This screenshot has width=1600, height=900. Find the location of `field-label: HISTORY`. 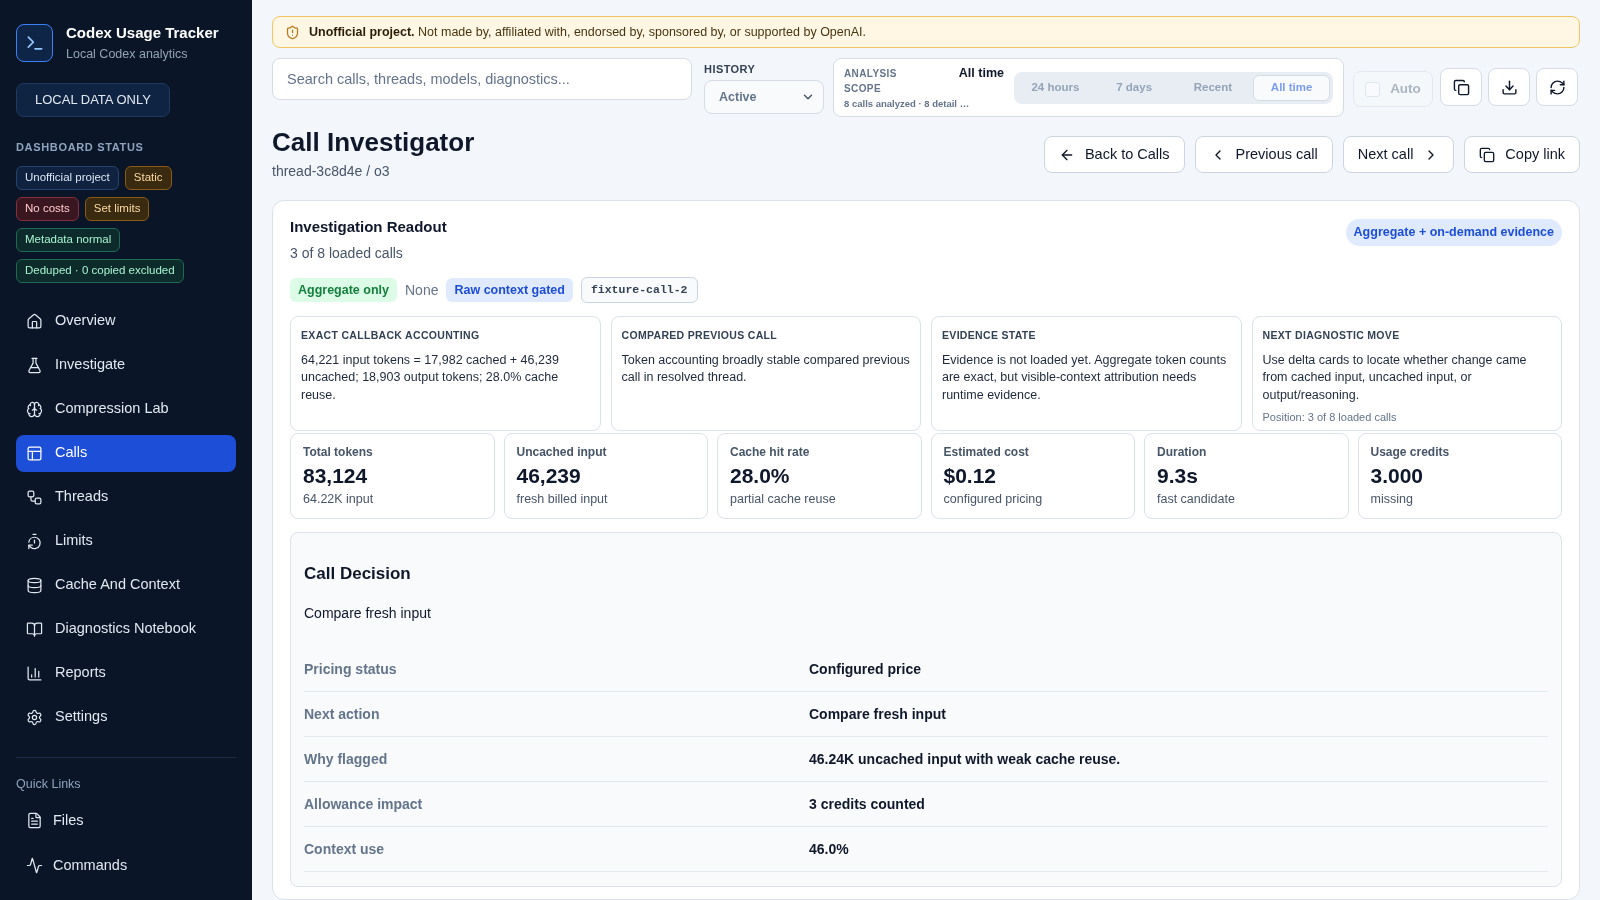

field-label: HISTORY is located at coordinates (730, 69).